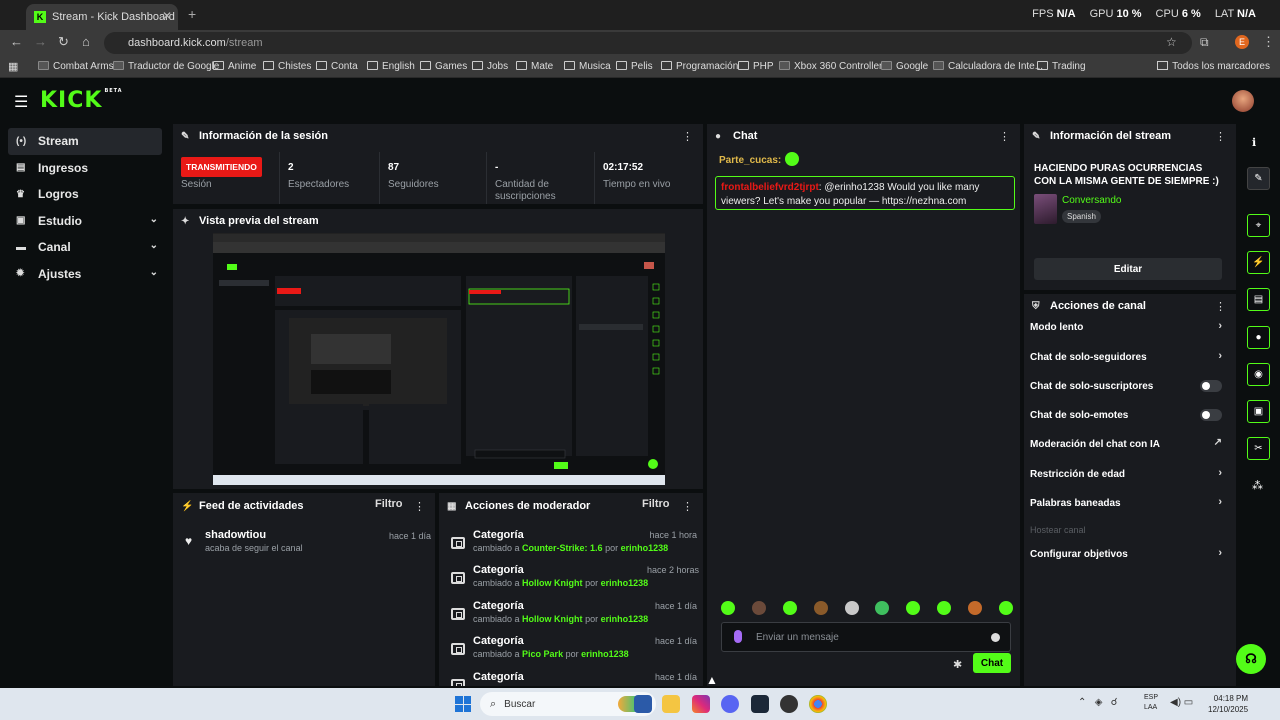 This screenshot has width=1280, height=720. I want to click on session-options-icon: ⋮, so click(687, 136).